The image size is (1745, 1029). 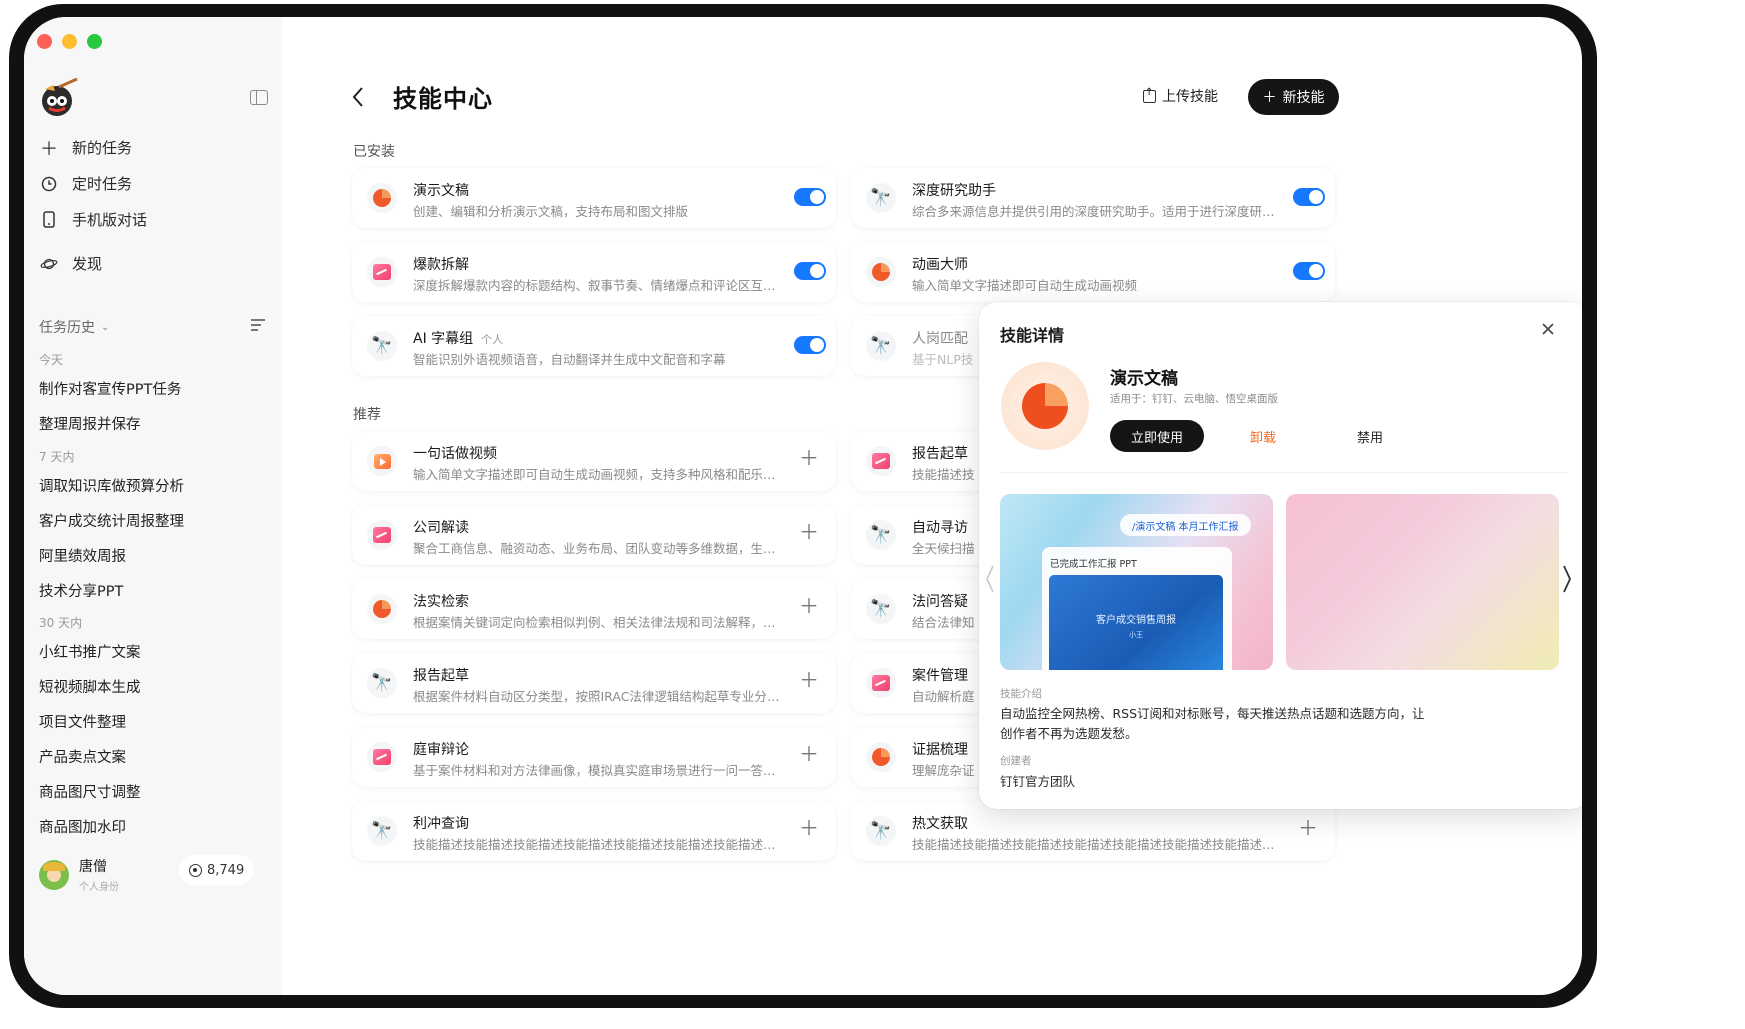 What do you see at coordinates (940, 602) in the screenshot?
I see `skill-name: 法问答疑` at bounding box center [940, 602].